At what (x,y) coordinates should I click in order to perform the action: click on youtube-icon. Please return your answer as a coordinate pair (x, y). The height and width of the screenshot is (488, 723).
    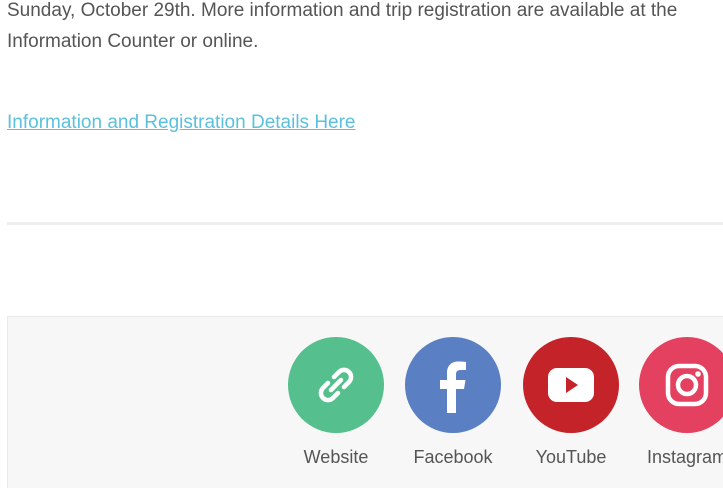
    Looking at the image, I should click on (571, 385).